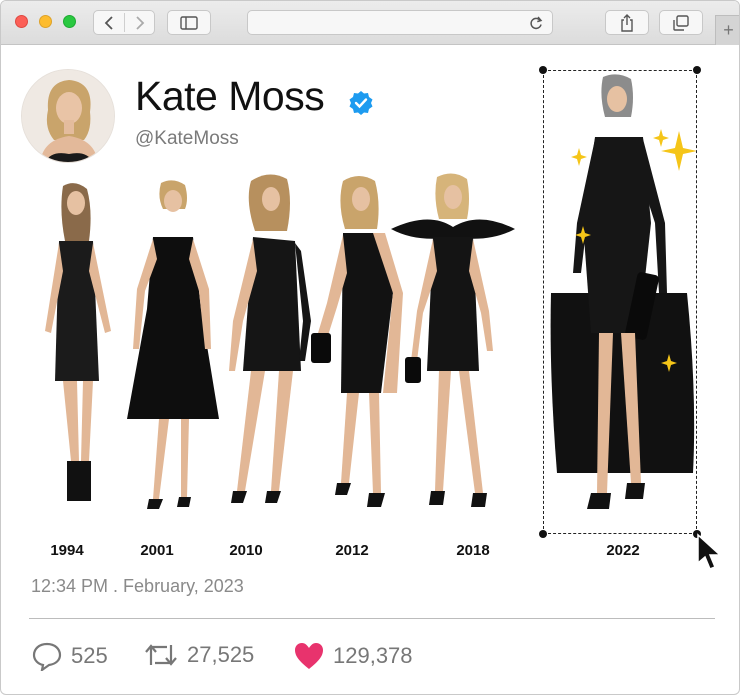  What do you see at coordinates (361, 103) in the screenshot?
I see `verified-badge-icon` at bounding box center [361, 103].